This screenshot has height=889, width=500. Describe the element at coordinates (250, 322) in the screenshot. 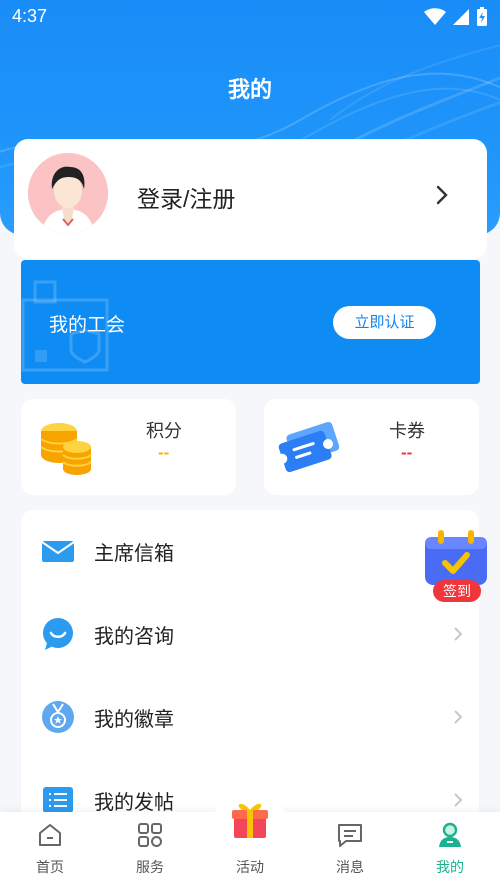

I see `union-banner: 我的工会 立即认证` at that location.